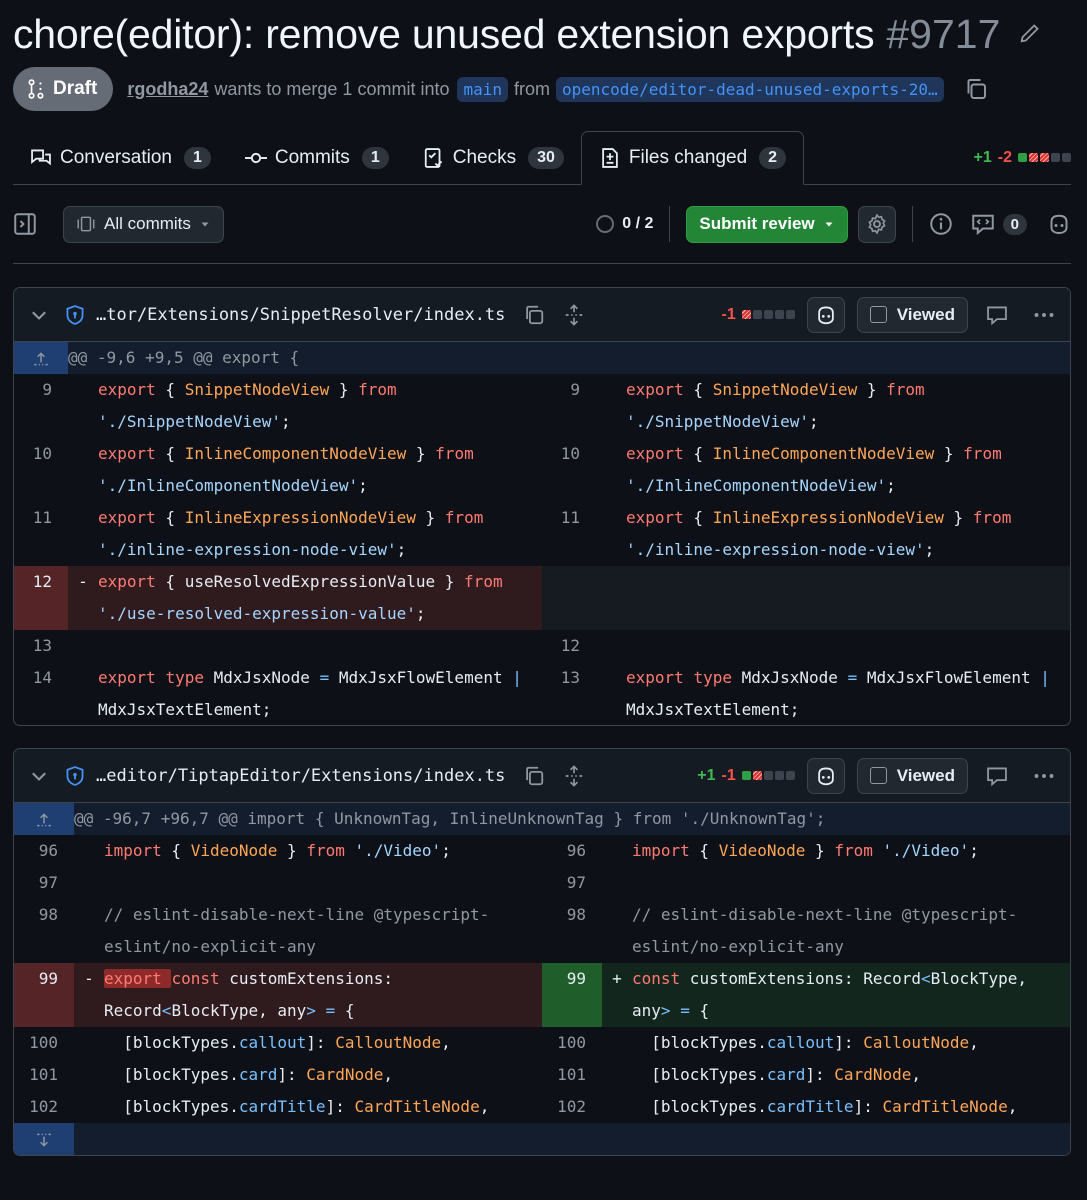 This screenshot has height=1200, width=1087. I want to click on diffstat-blocks, so click(1044, 157).